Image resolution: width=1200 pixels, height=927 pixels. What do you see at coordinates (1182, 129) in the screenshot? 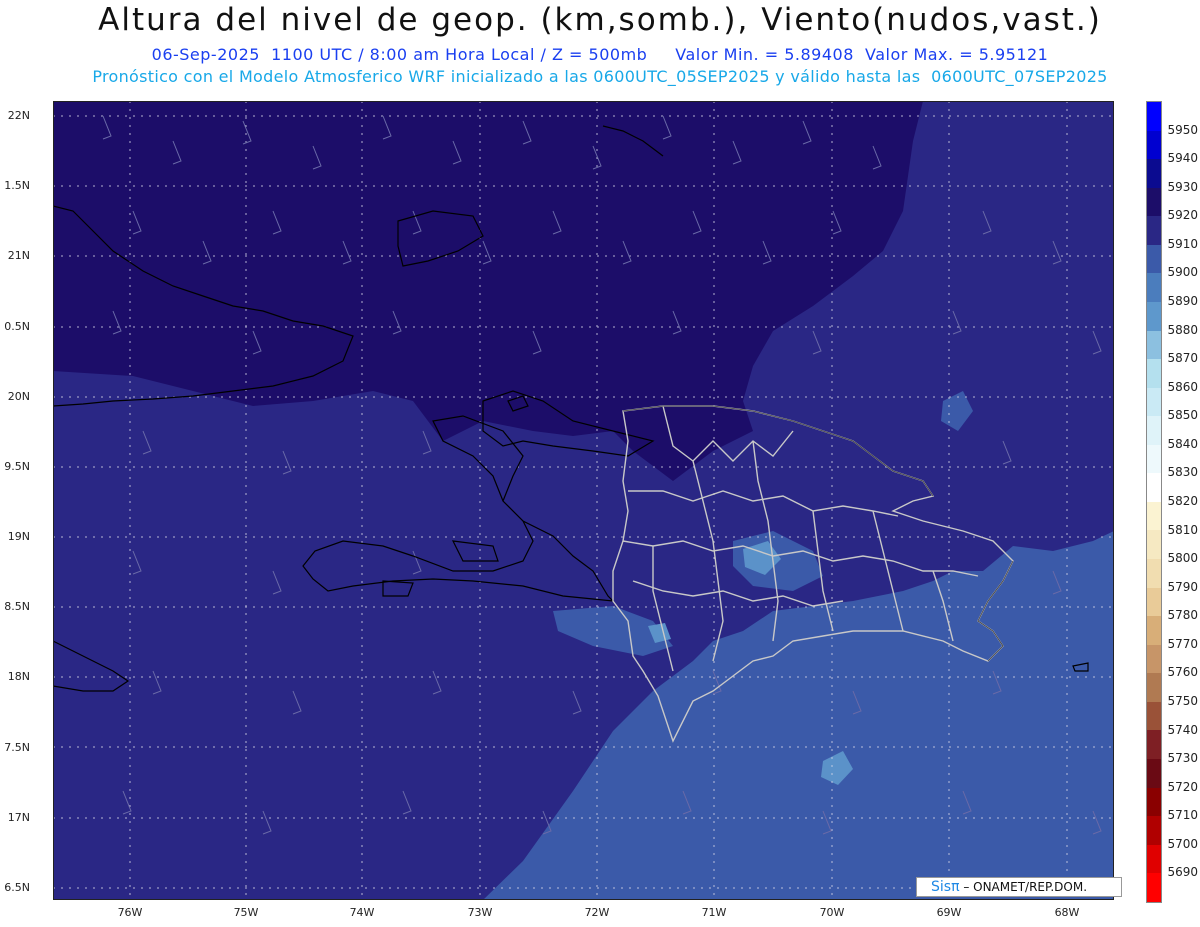
I see `legend-level-label: 5950` at bounding box center [1182, 129].